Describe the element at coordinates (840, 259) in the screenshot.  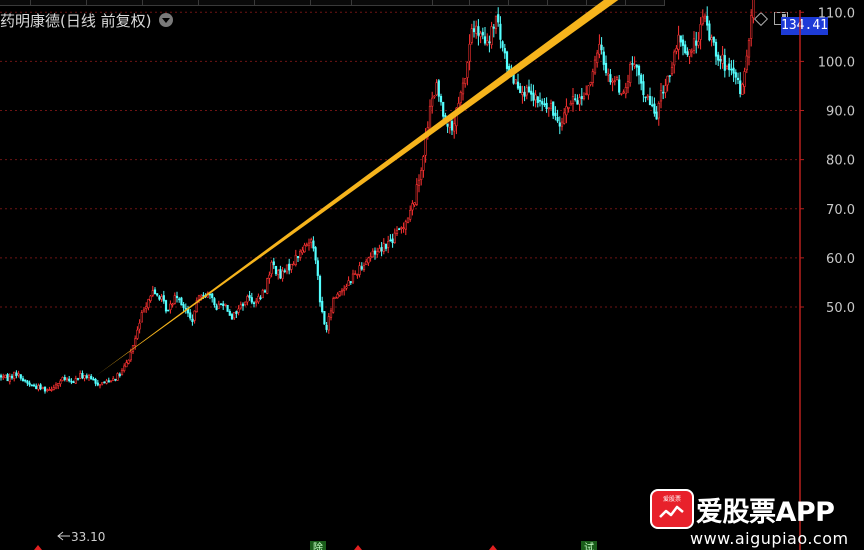
I see `y-tick-label: 60.0` at that location.